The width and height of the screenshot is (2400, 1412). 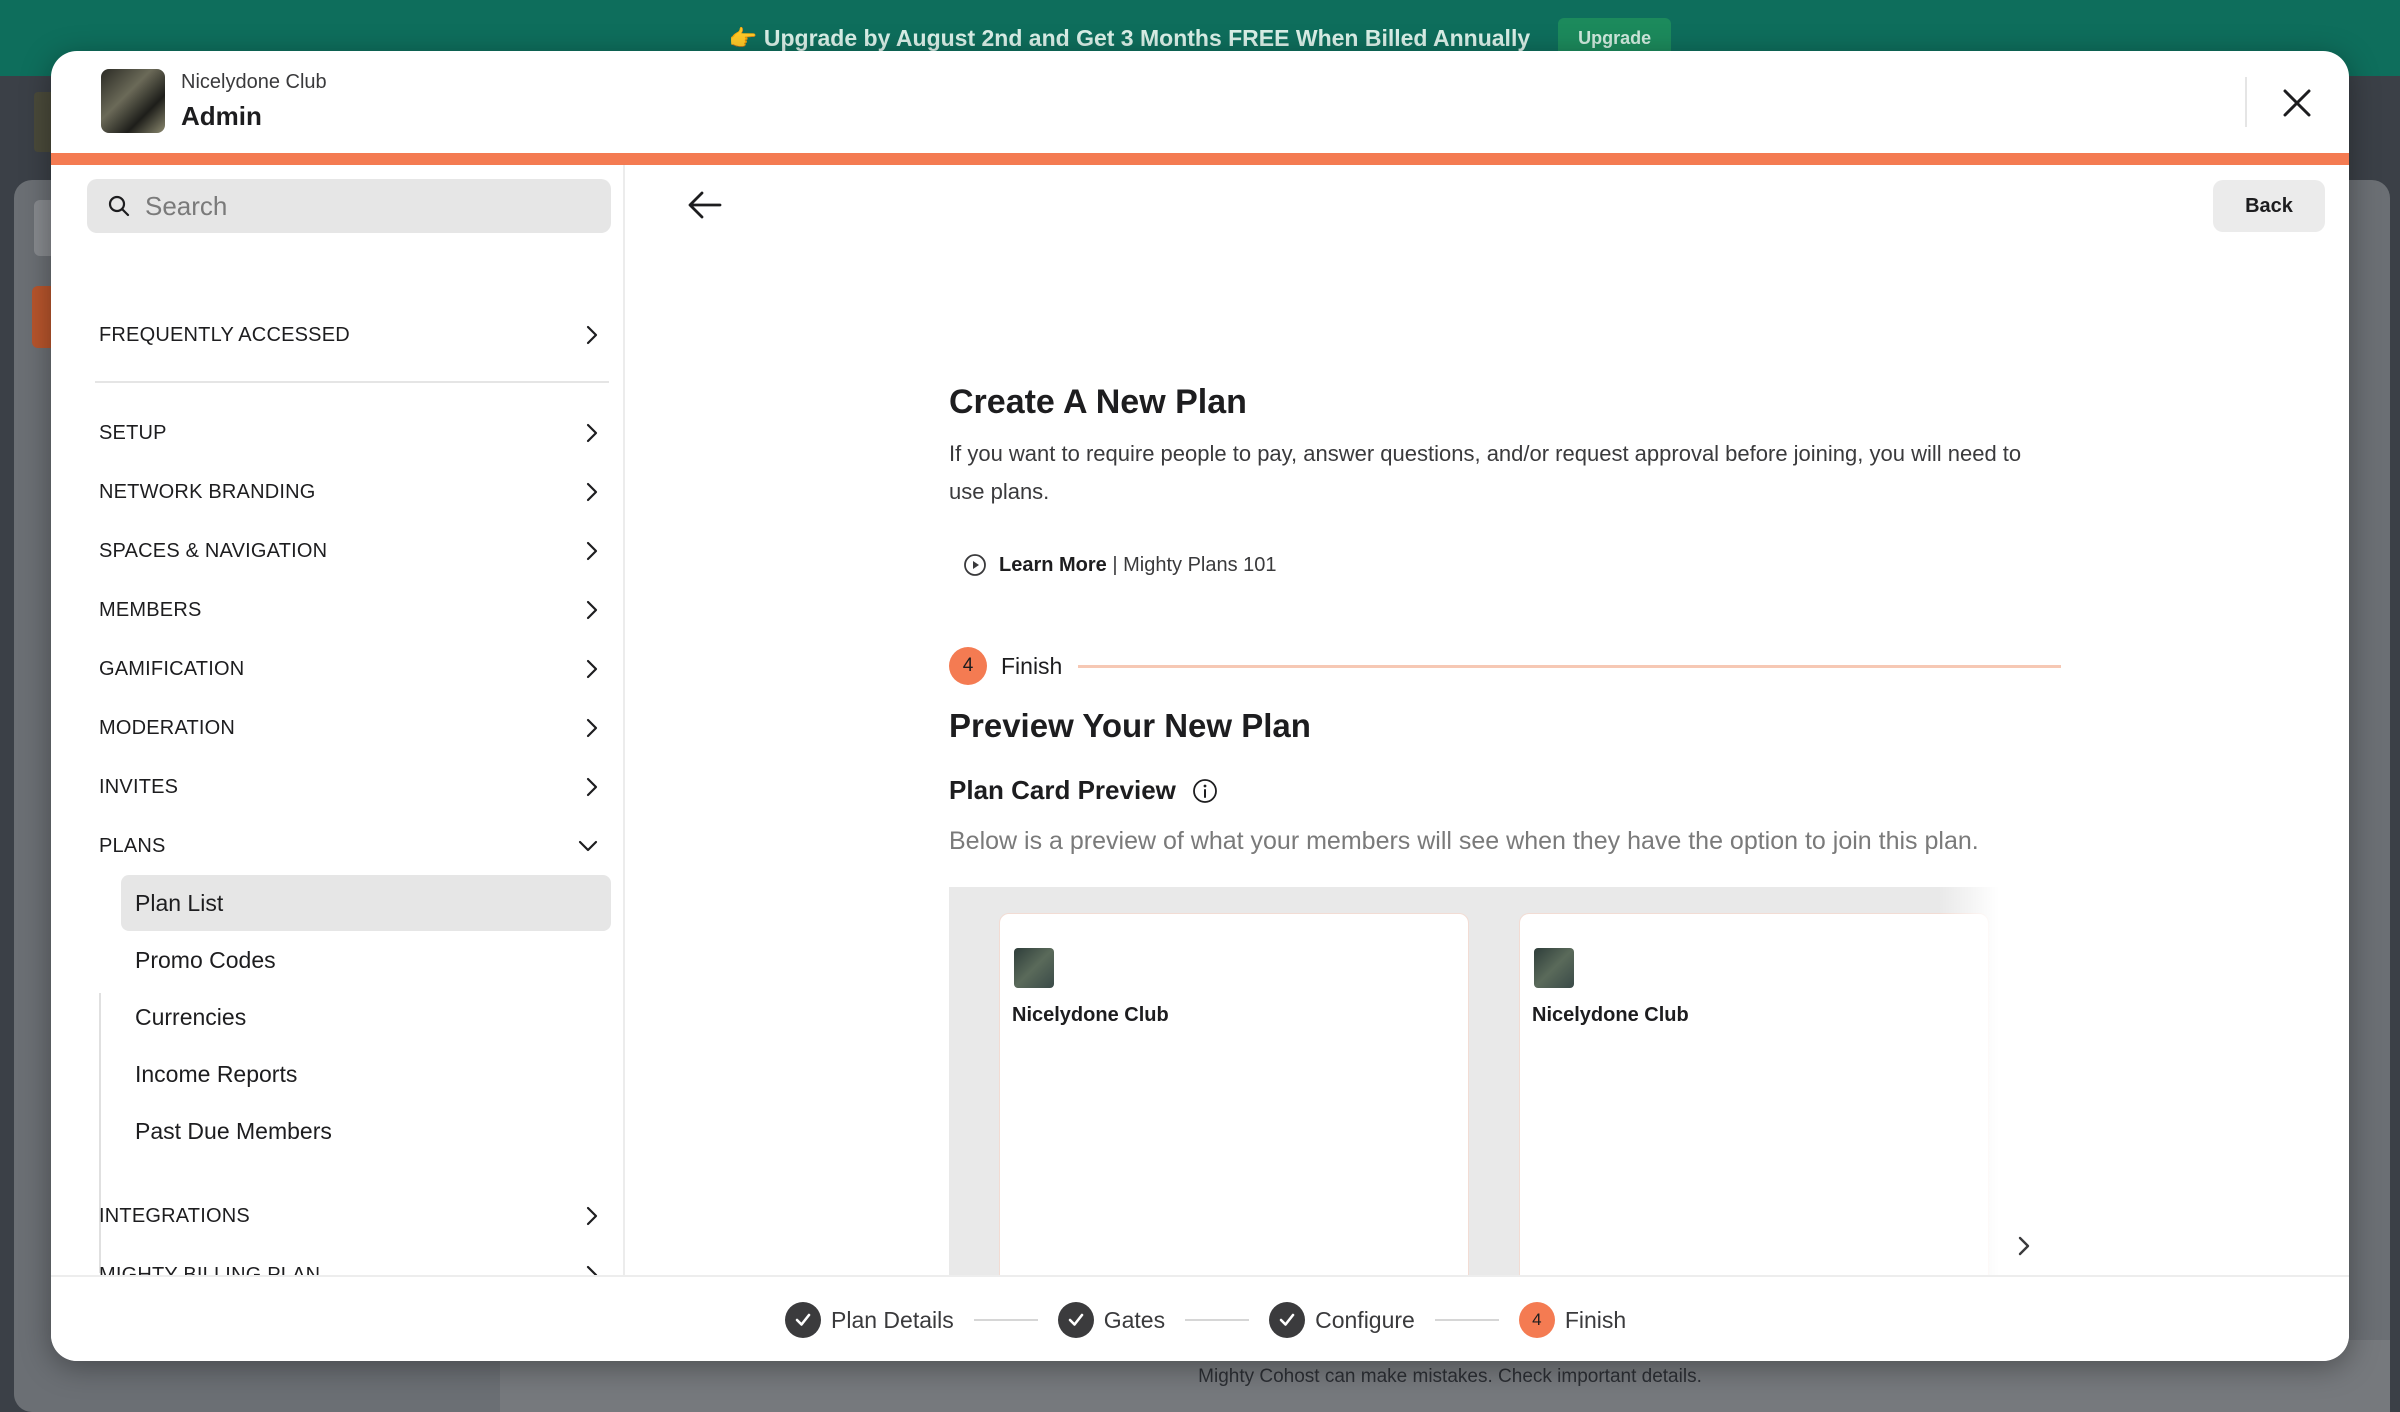 I want to click on sidebar-item-spaces-navigation: SPACES & NAVIGATION, so click(x=349, y=551).